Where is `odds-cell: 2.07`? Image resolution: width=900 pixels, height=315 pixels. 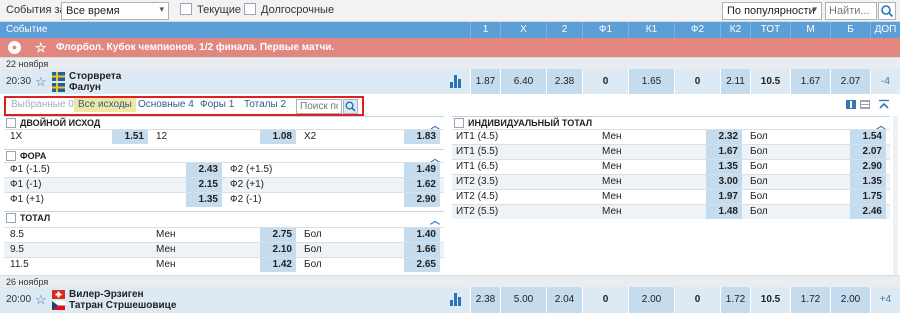
odds-cell: 2.07 is located at coordinates (868, 152).